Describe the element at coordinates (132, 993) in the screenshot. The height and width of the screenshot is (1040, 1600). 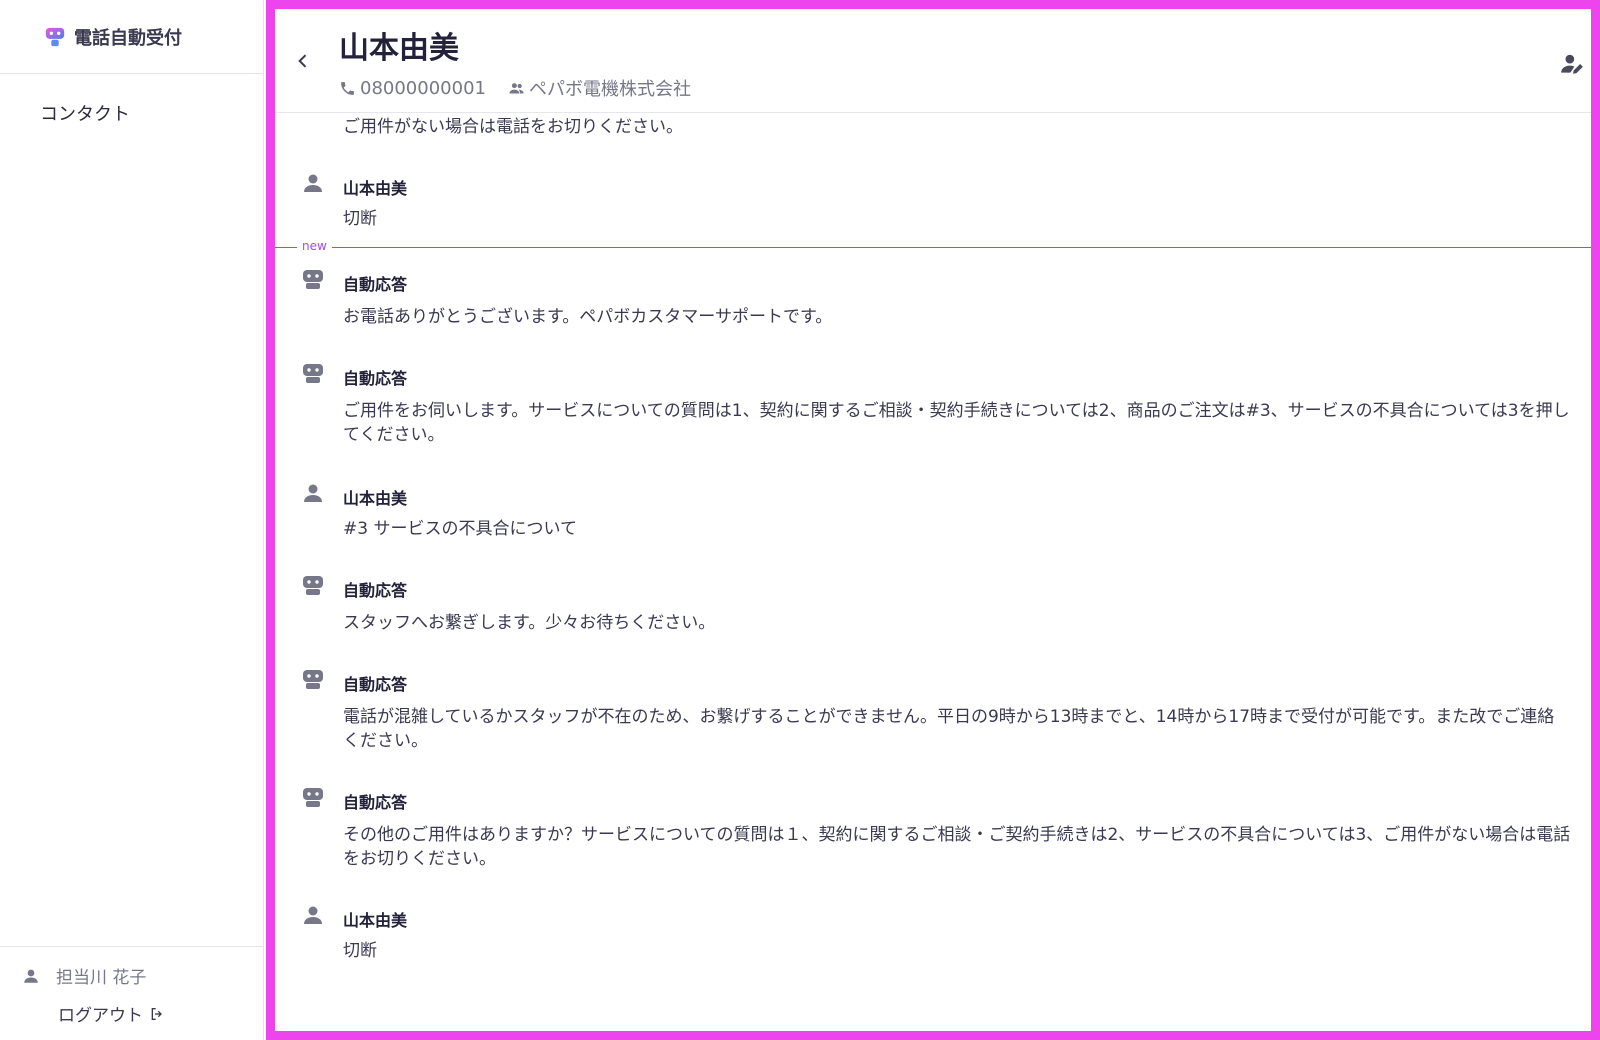
I see `sidebar-footer: 担当川 花子 ログアウト` at that location.